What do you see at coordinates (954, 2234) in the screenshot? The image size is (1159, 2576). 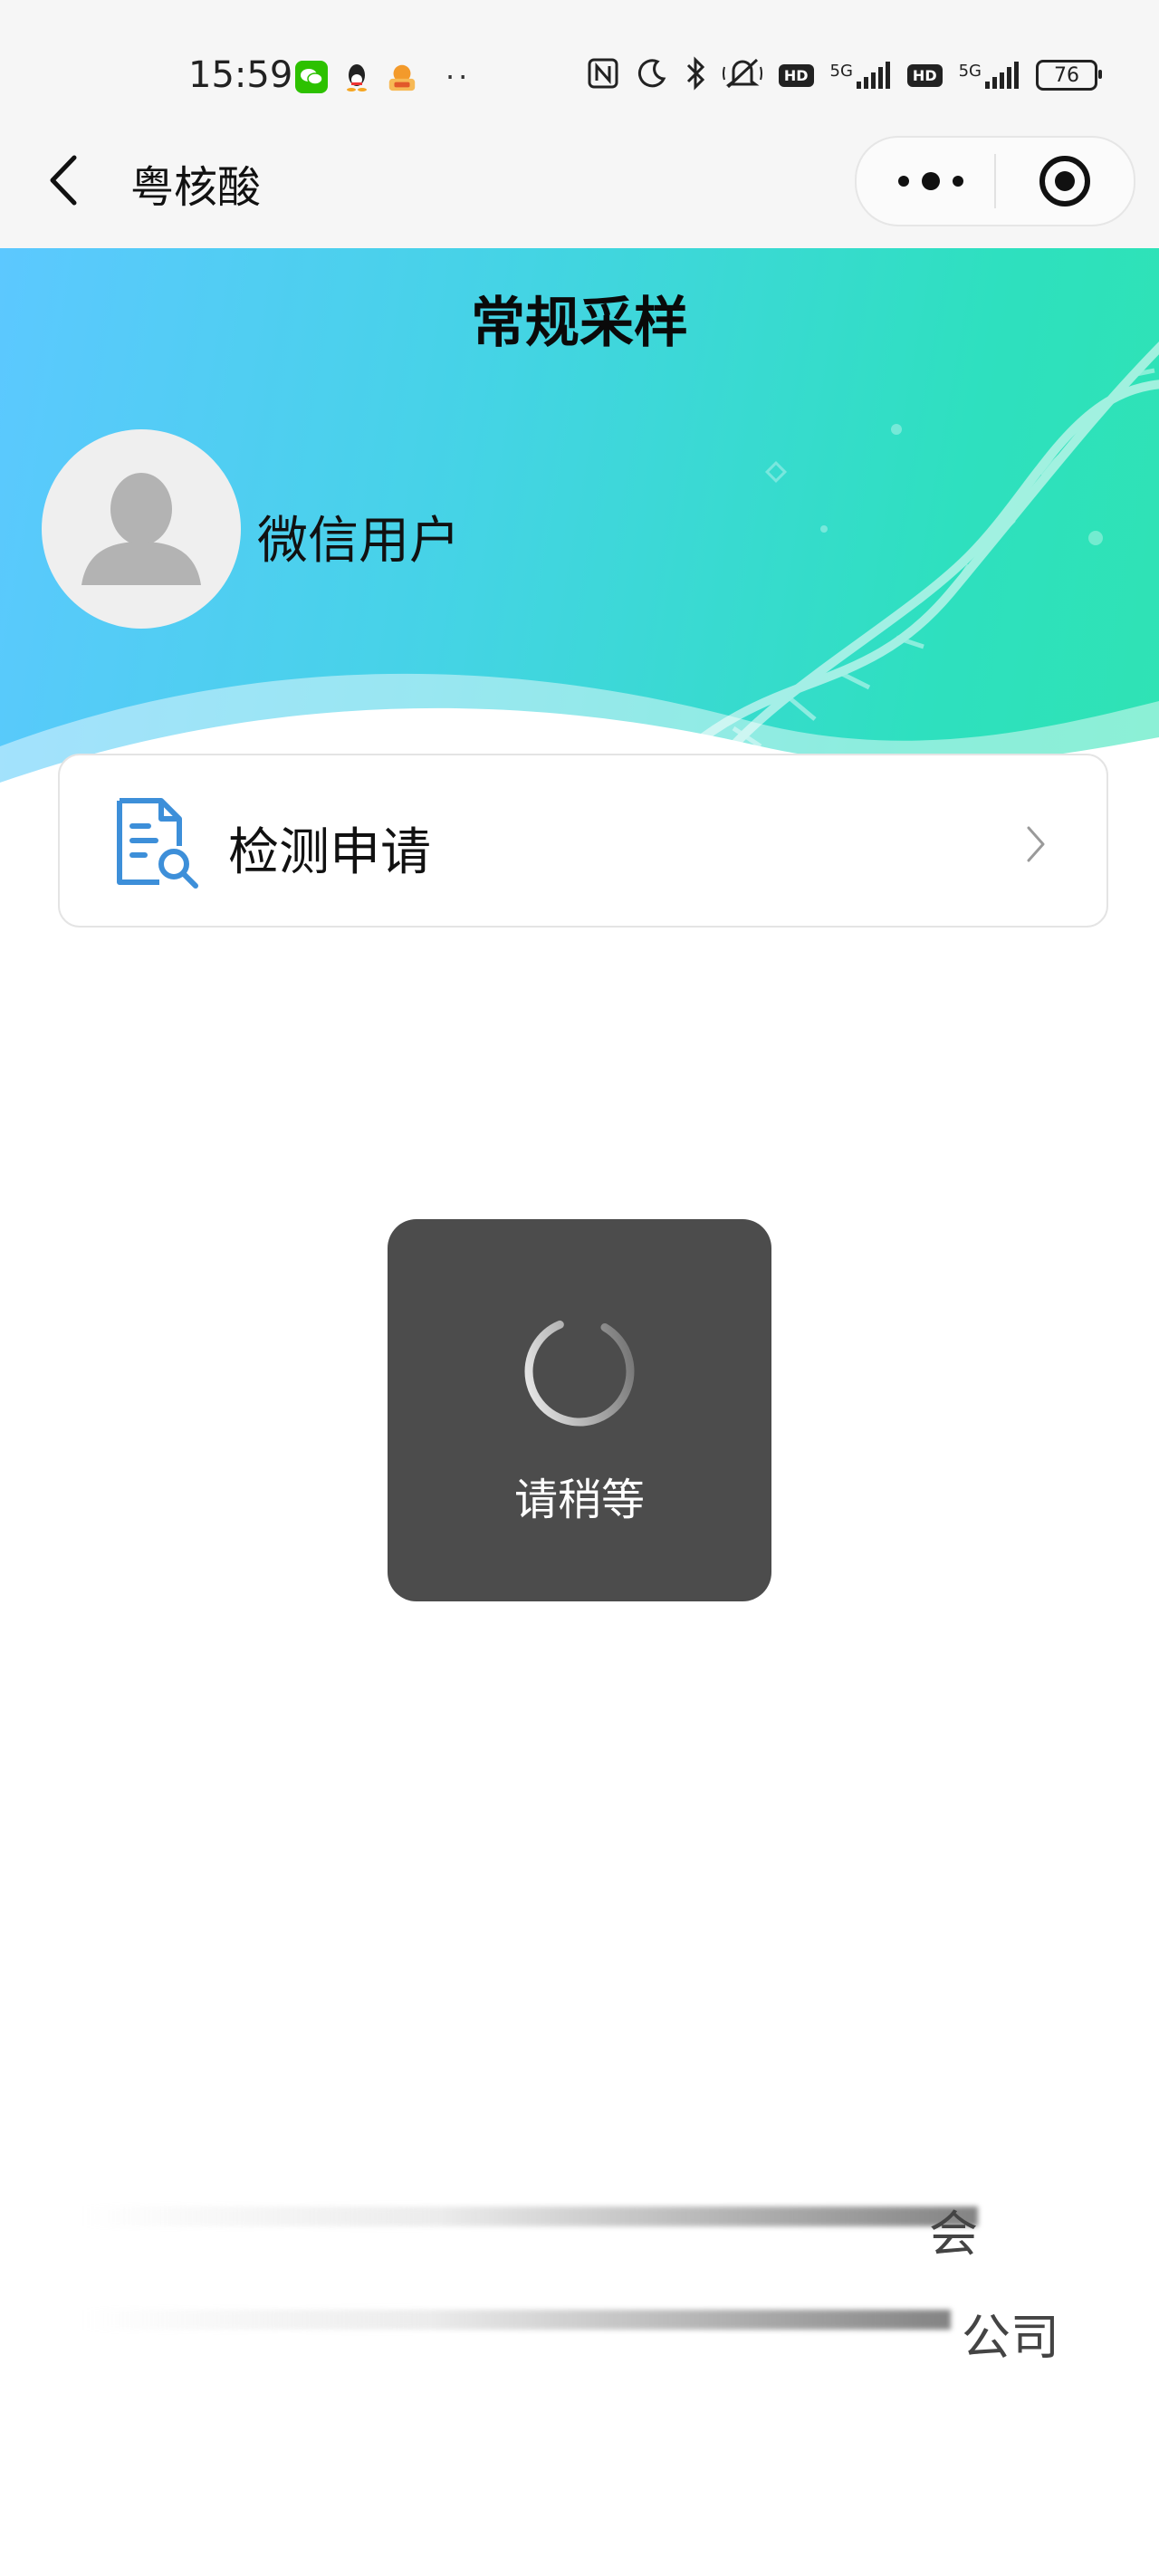 I see `footer-line-1-text: 会` at bounding box center [954, 2234].